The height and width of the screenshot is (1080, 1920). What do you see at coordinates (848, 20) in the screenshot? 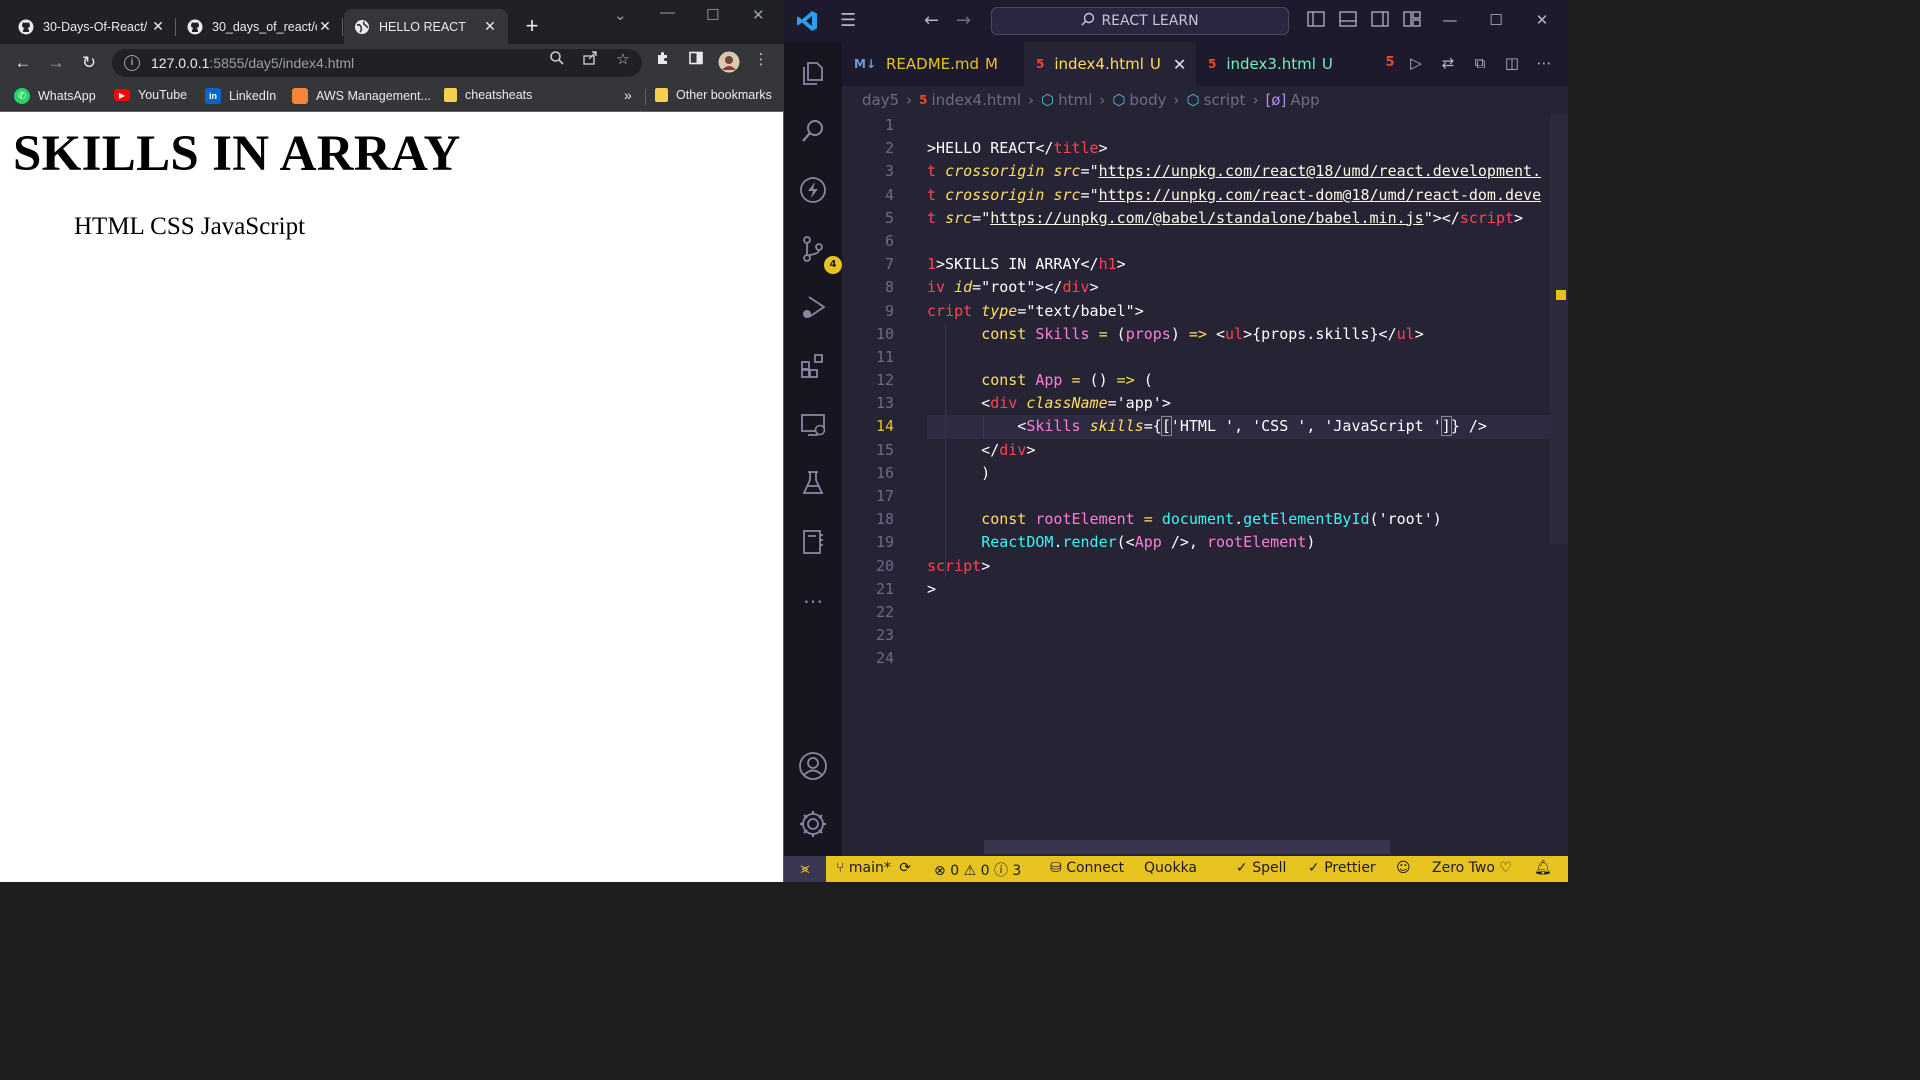
I see `hamburger-menu-icon: ☰` at bounding box center [848, 20].